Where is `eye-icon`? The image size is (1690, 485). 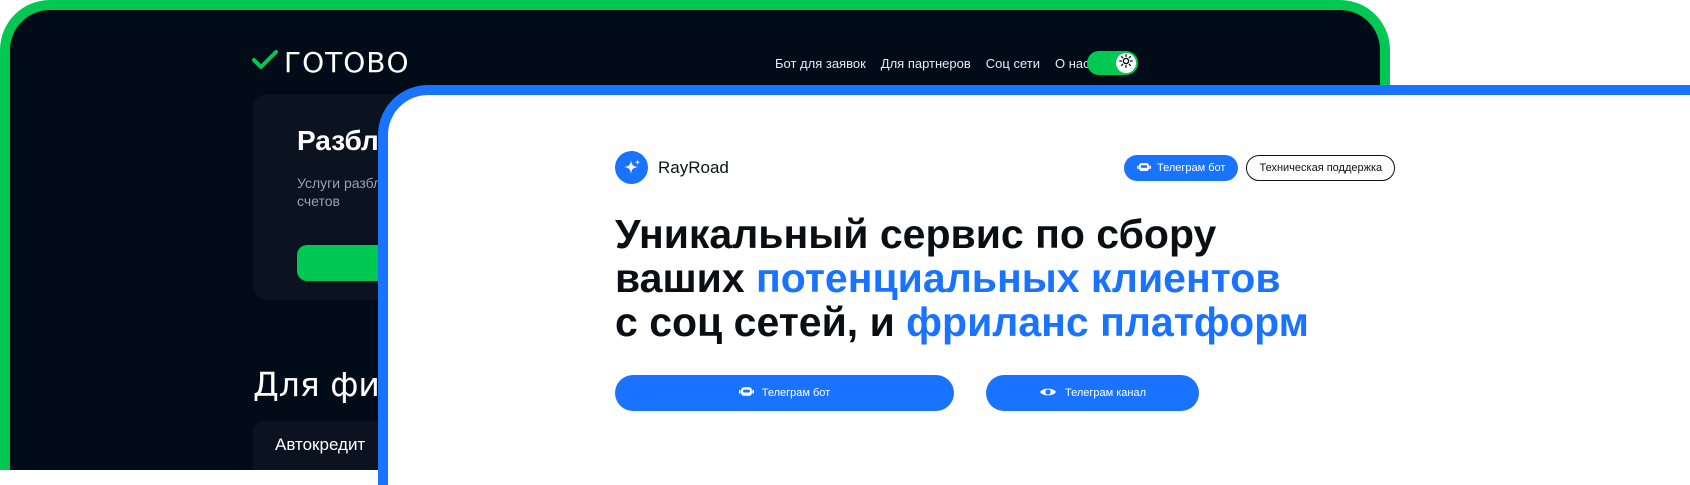 eye-icon is located at coordinates (1048, 393).